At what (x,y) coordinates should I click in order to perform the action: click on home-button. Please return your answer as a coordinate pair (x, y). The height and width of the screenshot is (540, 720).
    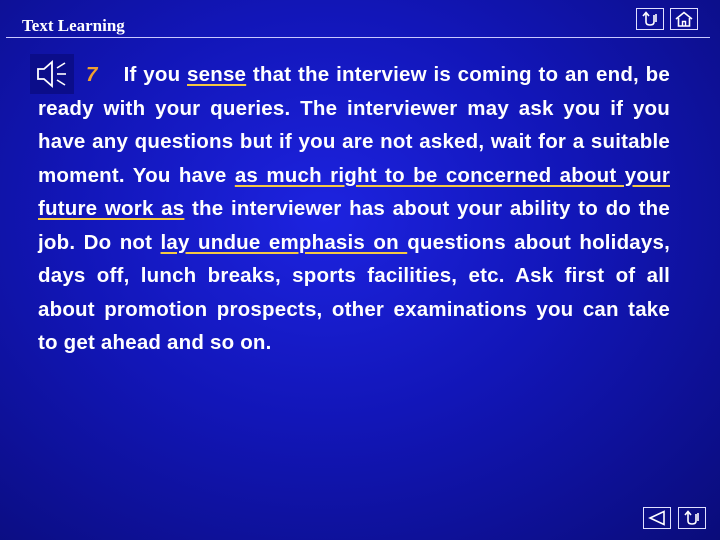
    Looking at the image, I should click on (684, 19).